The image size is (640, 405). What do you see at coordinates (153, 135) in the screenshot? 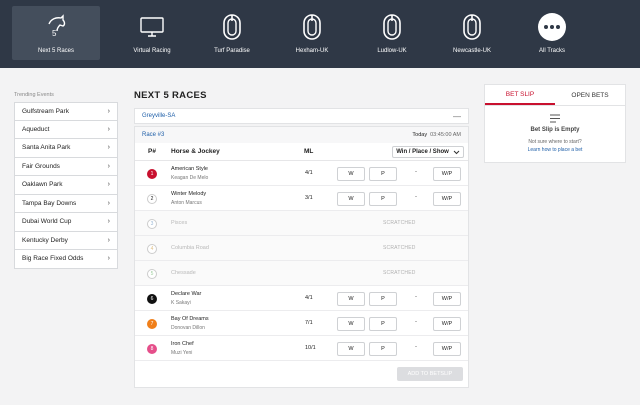
I see `race-number: Race #3` at bounding box center [153, 135].